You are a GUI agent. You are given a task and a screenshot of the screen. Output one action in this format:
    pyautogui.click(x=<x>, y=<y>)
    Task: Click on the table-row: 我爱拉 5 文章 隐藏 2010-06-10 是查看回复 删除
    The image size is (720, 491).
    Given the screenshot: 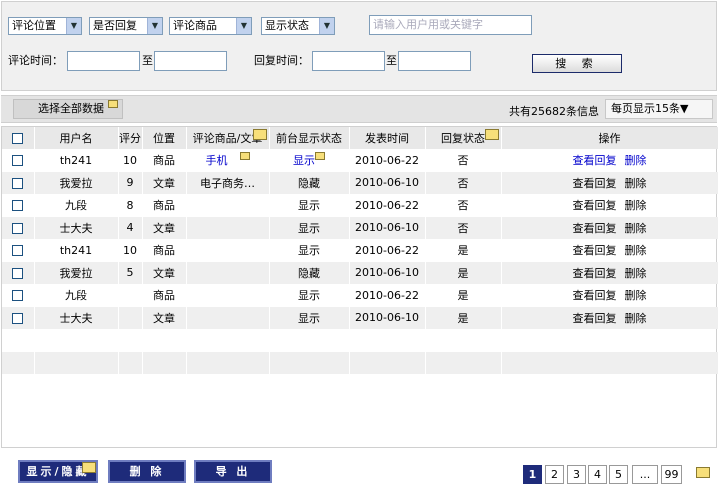 What is the action you would take?
    pyautogui.click(x=360, y=272)
    